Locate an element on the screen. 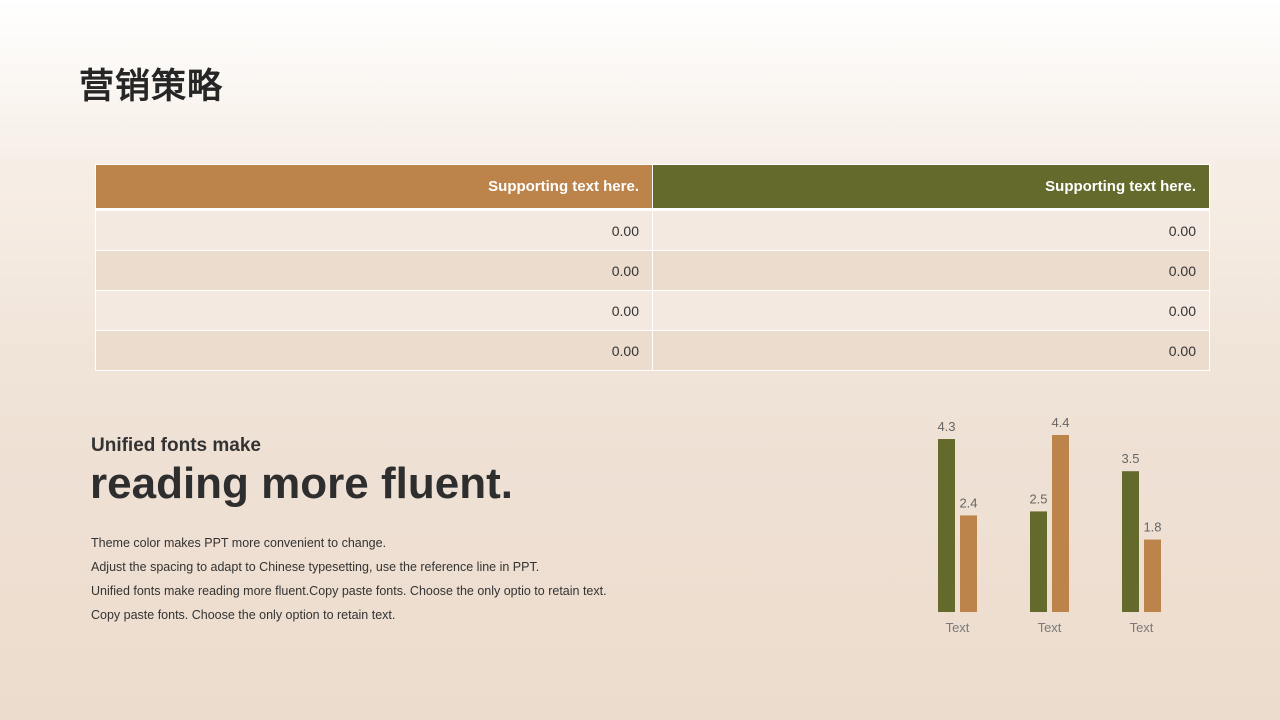 Image resolution: width=1280 pixels, height=720 pixels. text-heading: reading more fluent. is located at coordinates (301, 483).